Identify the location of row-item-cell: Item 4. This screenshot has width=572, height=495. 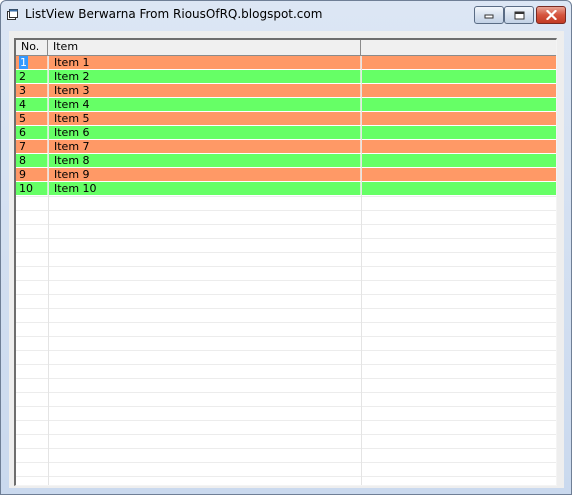
(204, 104).